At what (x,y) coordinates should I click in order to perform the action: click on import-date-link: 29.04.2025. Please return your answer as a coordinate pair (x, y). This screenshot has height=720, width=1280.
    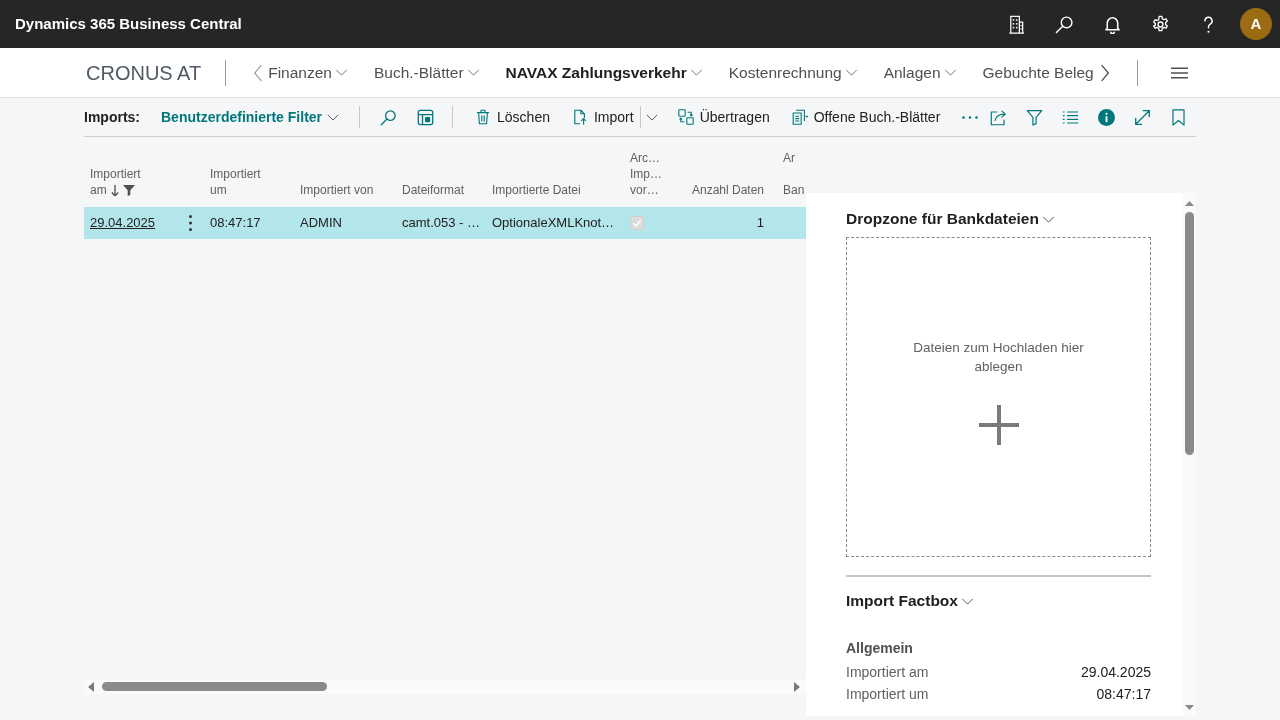
    Looking at the image, I should click on (123, 223).